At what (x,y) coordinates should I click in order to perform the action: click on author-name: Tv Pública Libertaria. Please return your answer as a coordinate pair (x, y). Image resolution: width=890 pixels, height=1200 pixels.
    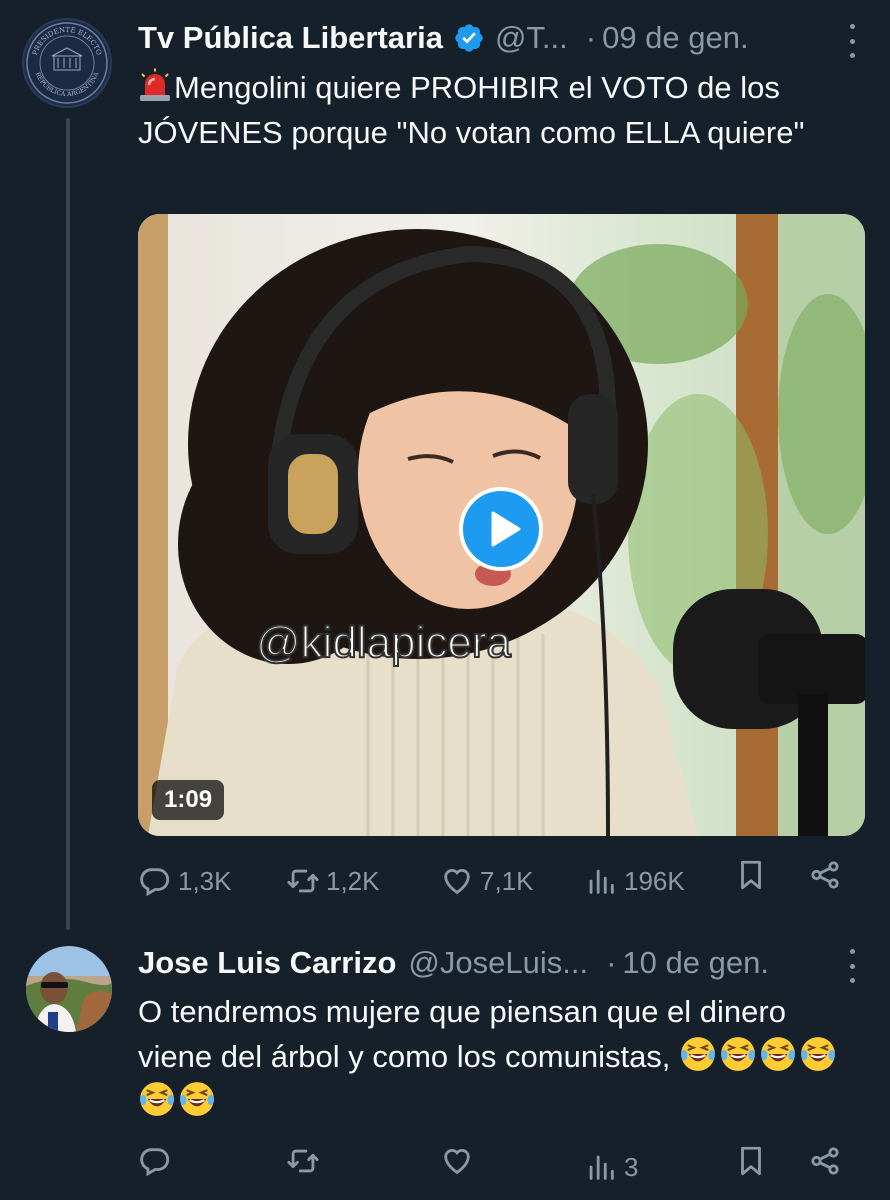
    Looking at the image, I should click on (290, 38).